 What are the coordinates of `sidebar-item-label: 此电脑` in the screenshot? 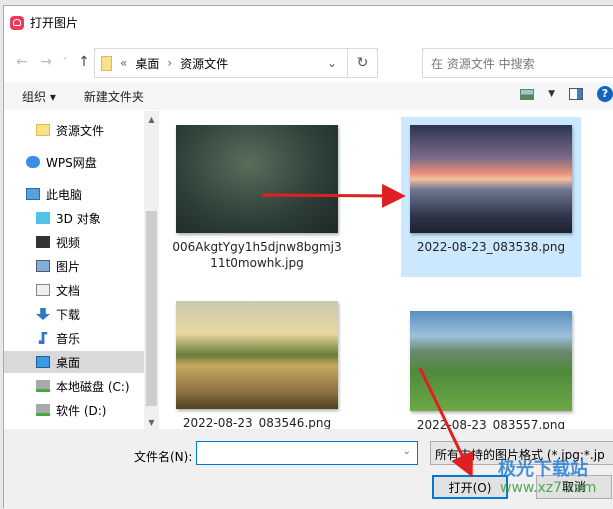 It's located at (64, 194).